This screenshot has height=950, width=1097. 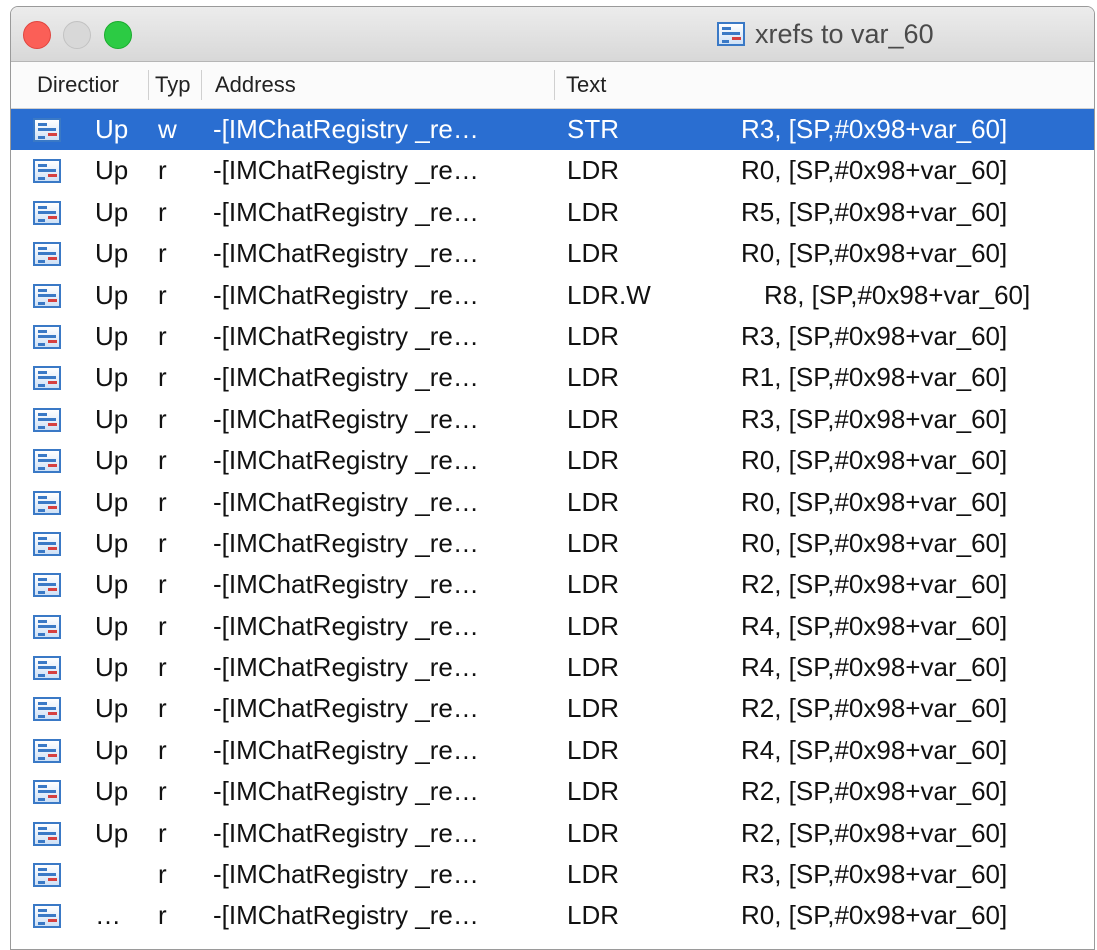 What do you see at coordinates (37, 35) in the screenshot?
I see `close-button` at bounding box center [37, 35].